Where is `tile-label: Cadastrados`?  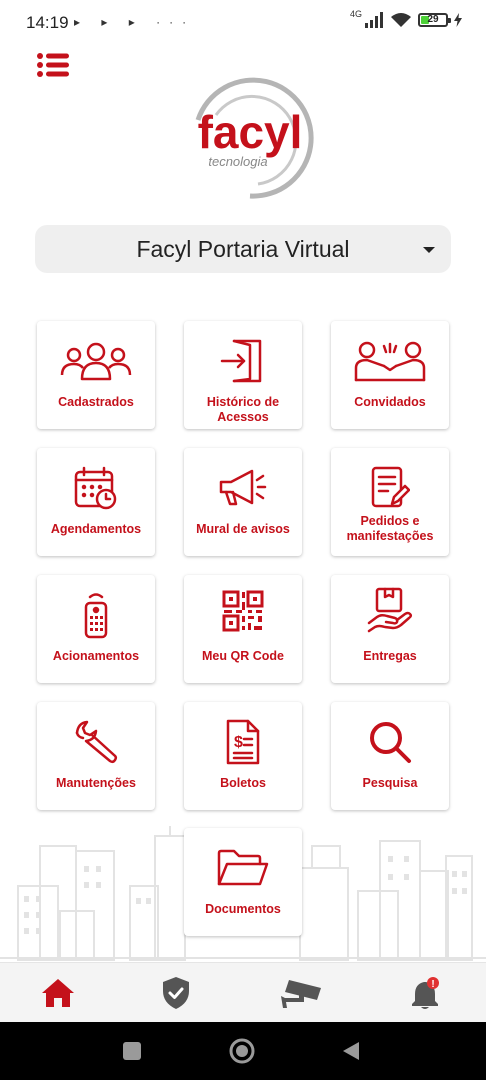
tile-label: Cadastrados is located at coordinates (96, 402).